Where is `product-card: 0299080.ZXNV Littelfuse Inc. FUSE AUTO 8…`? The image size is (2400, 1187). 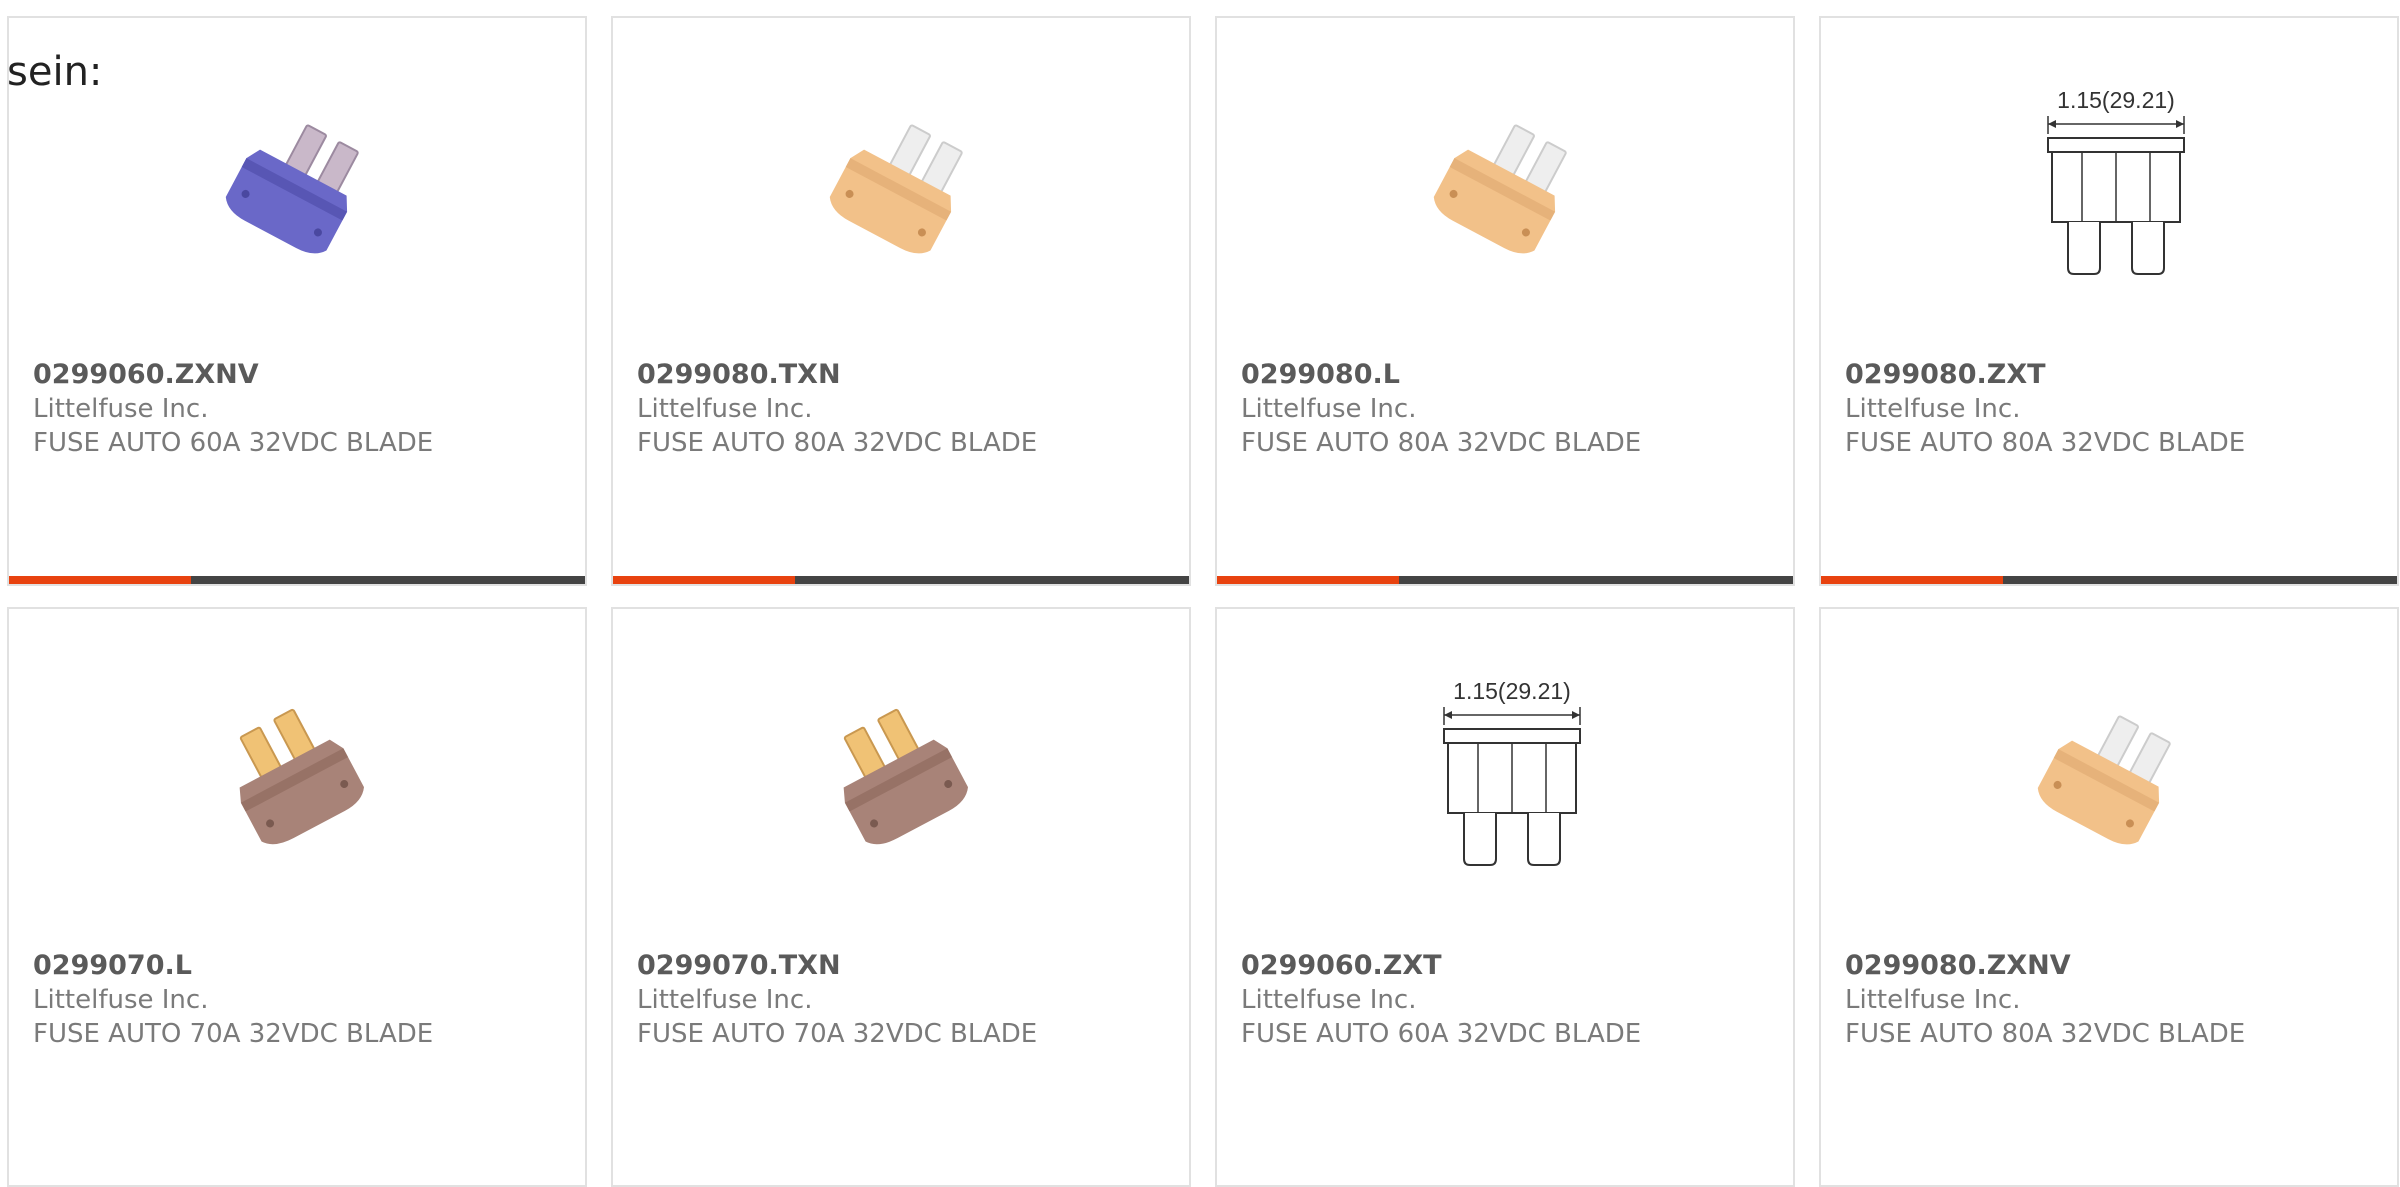 product-card: 0299080.ZXNV Littelfuse Inc. FUSE AUTO 8… is located at coordinates (2109, 897).